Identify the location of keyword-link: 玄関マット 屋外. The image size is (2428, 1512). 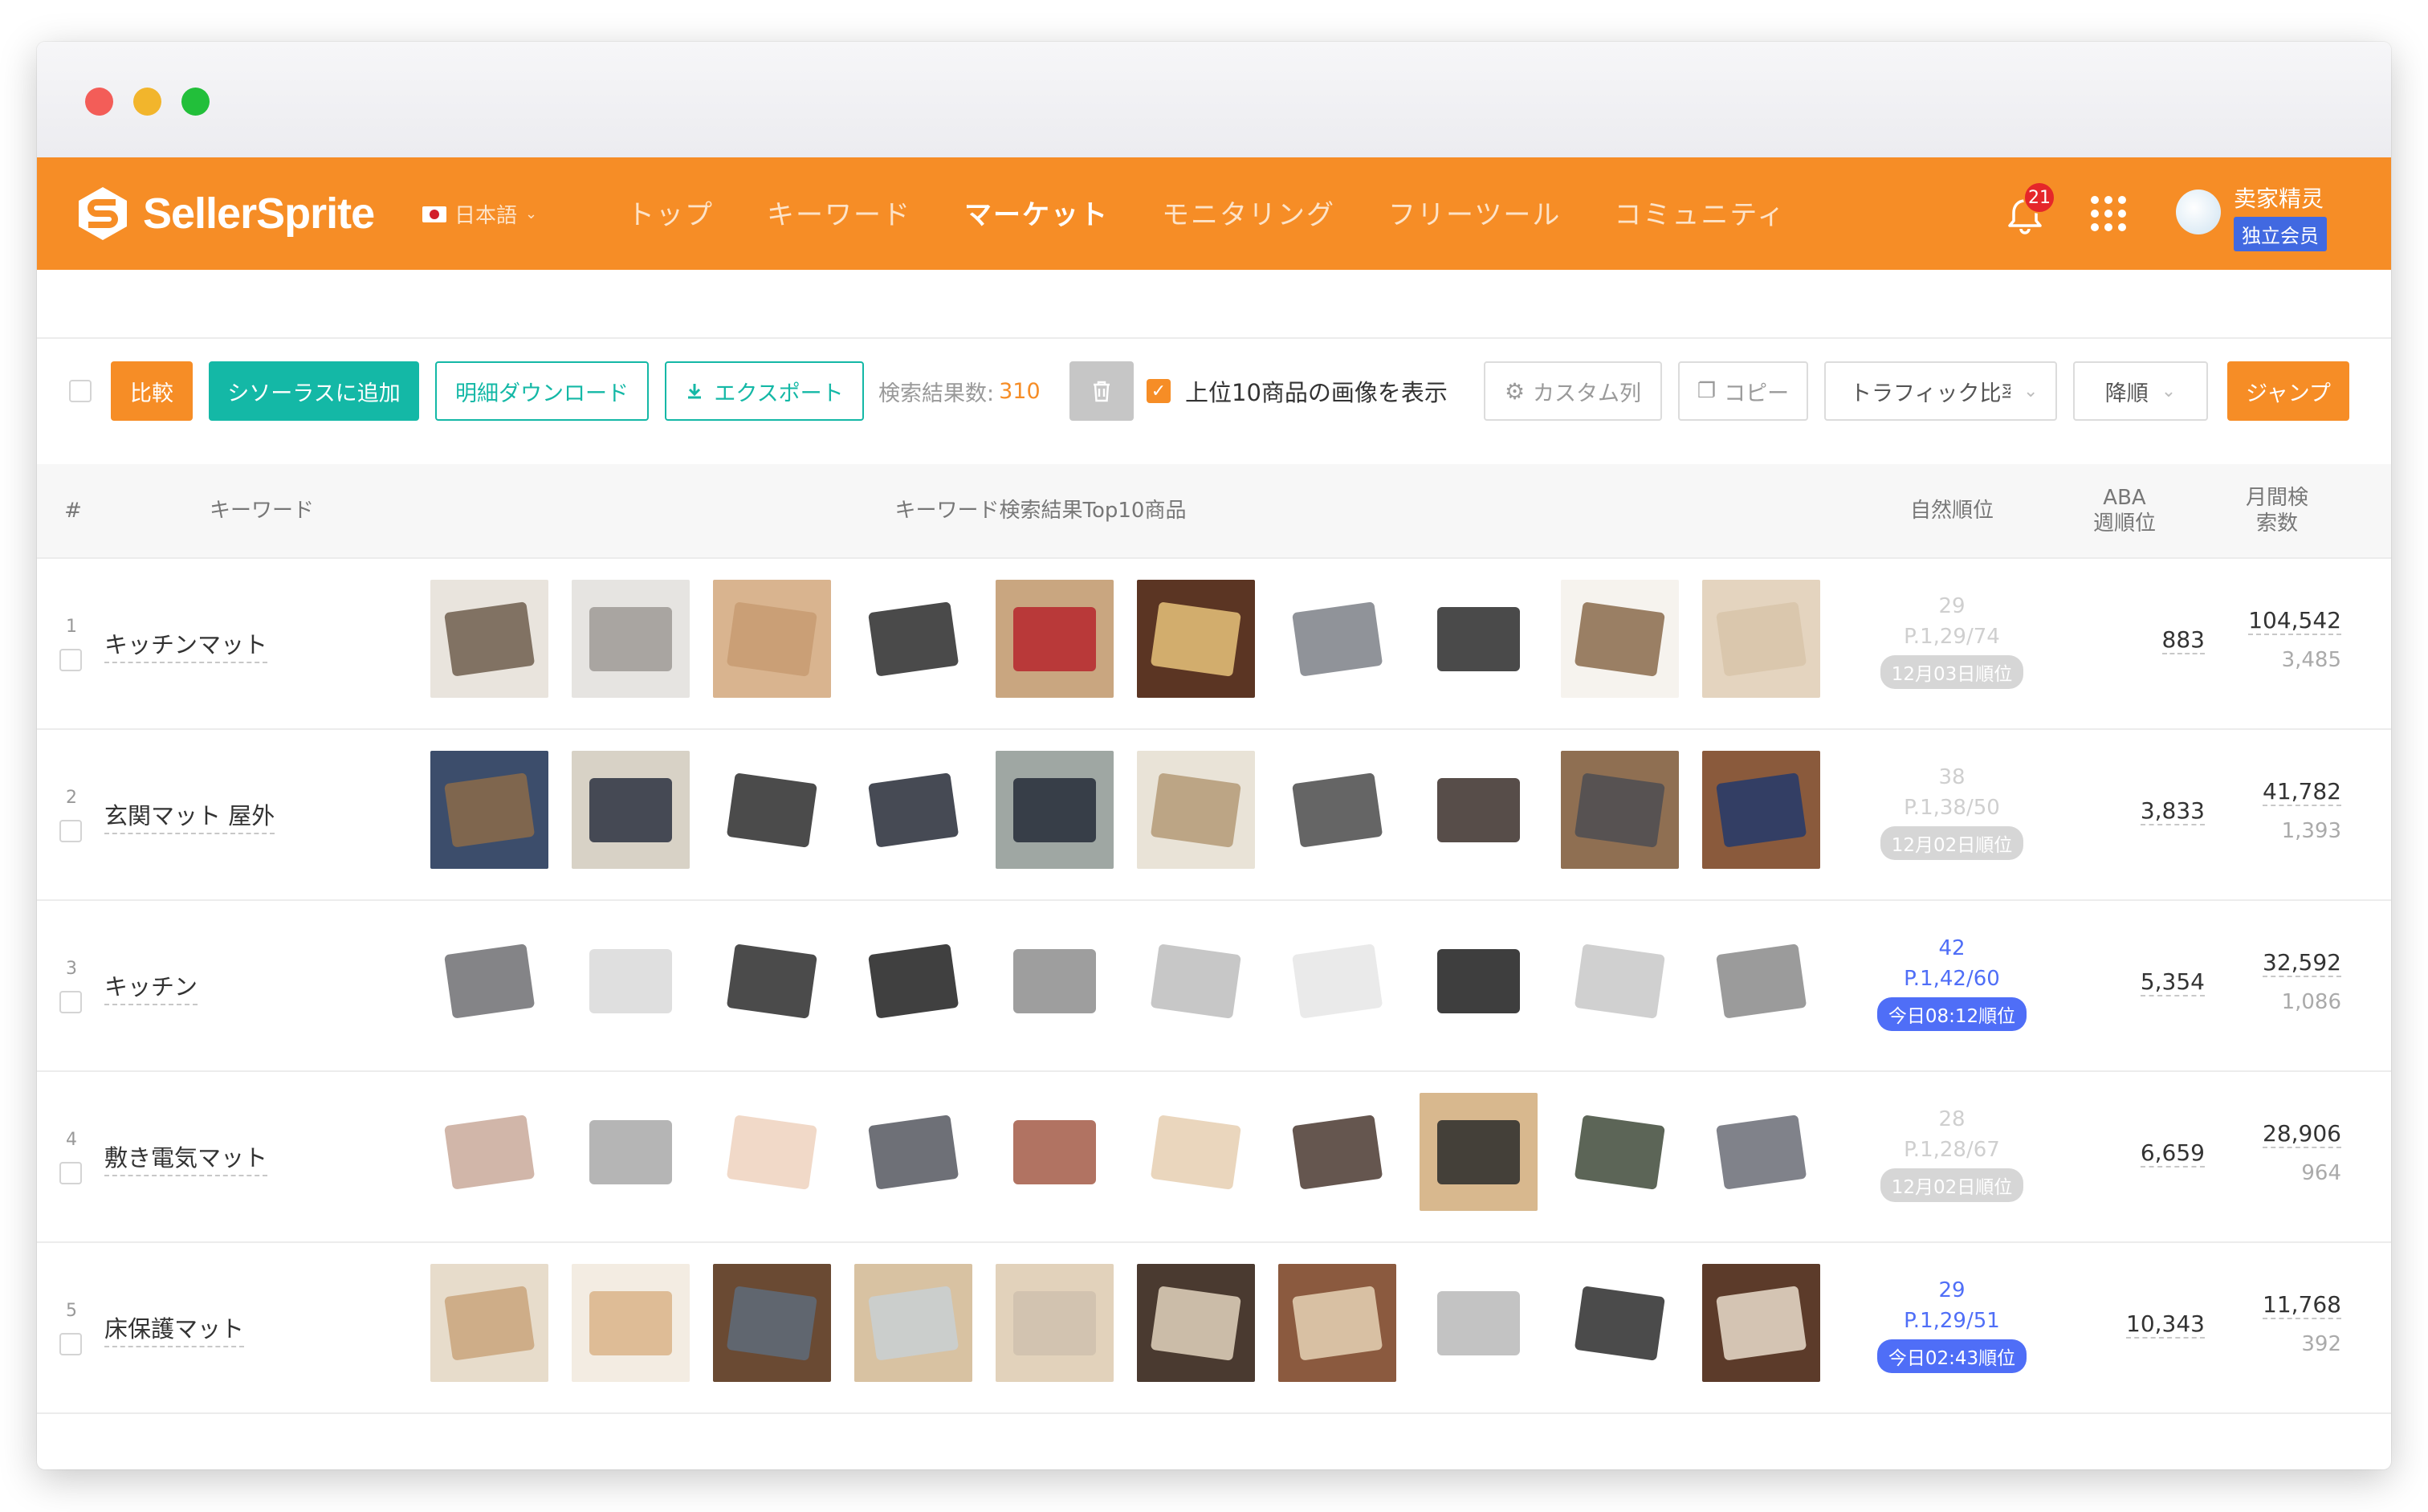
(189, 815).